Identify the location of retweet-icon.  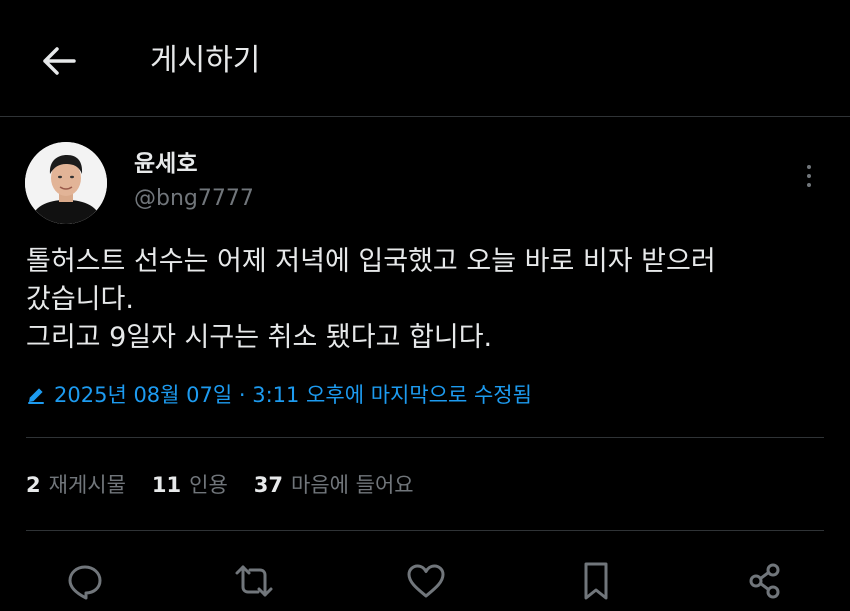
(254, 581).